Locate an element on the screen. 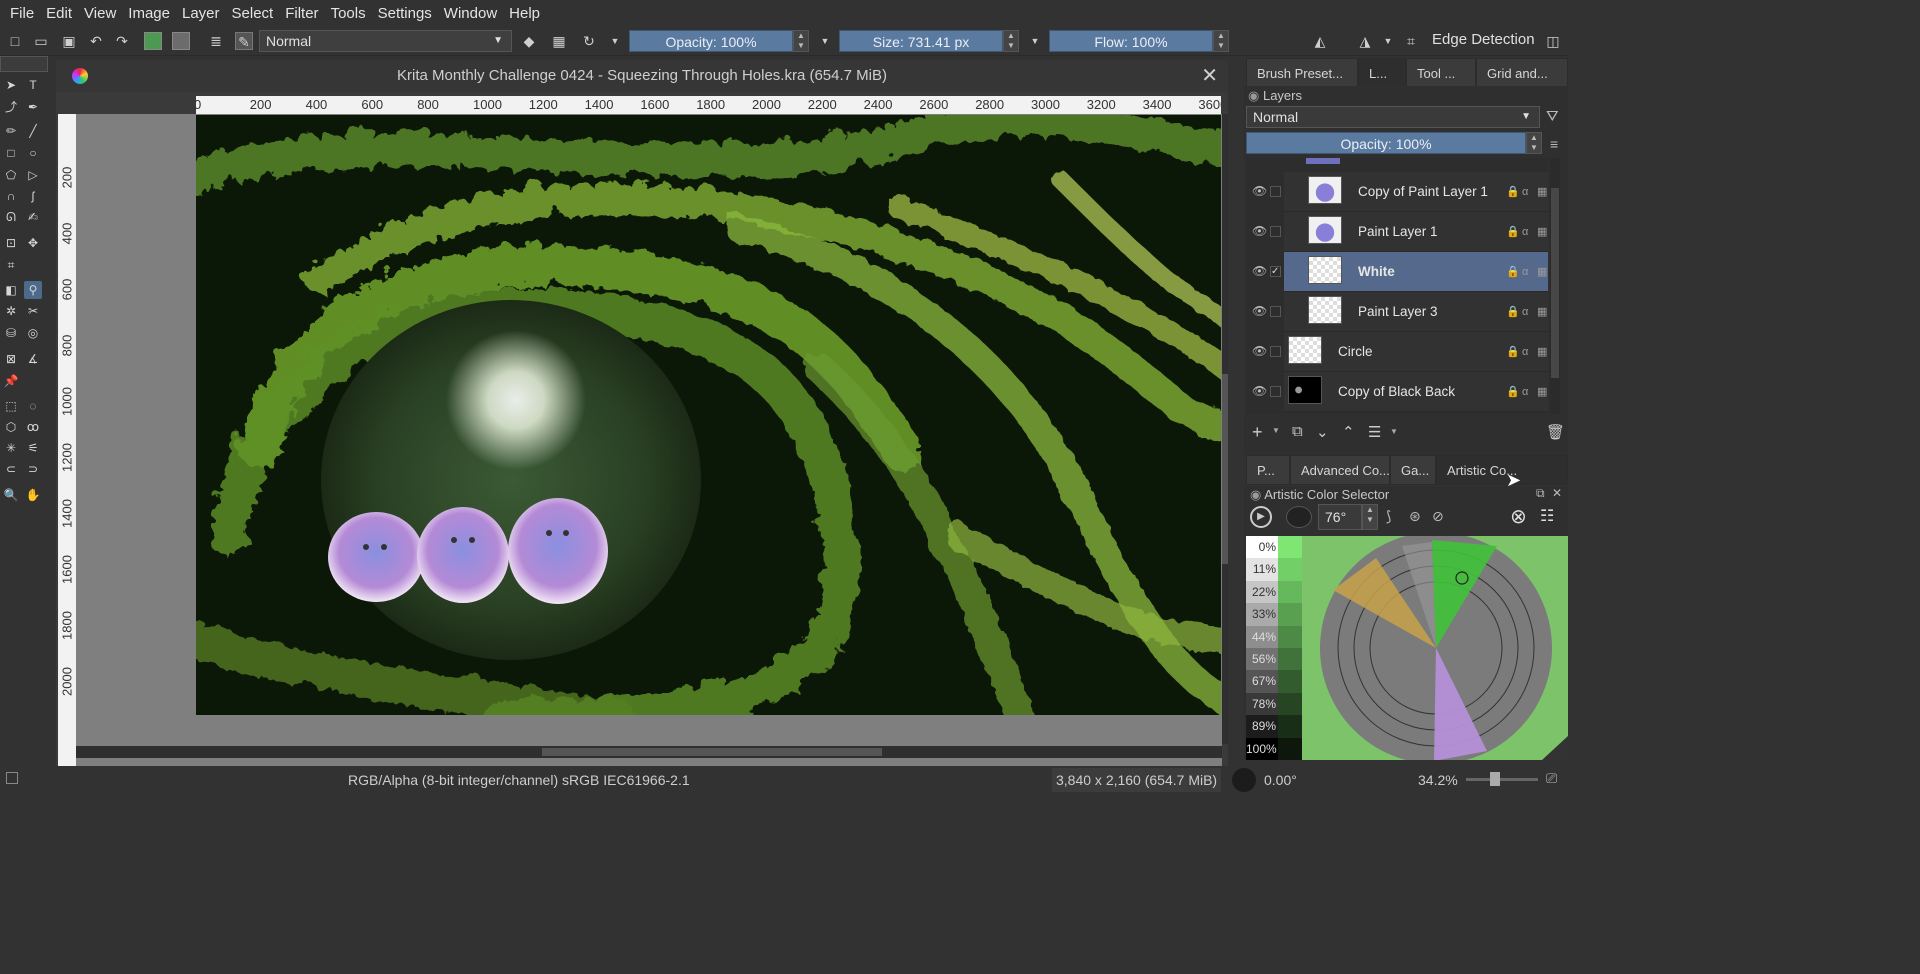 The width and height of the screenshot is (1920, 974). angle-spin: ▲ ▼ is located at coordinates (1370, 517).